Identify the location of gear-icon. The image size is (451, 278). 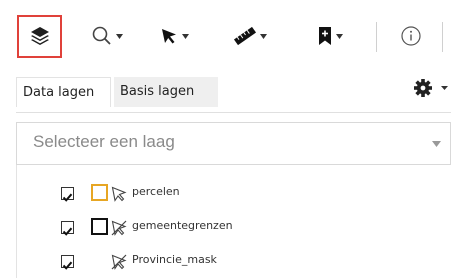
(431, 88).